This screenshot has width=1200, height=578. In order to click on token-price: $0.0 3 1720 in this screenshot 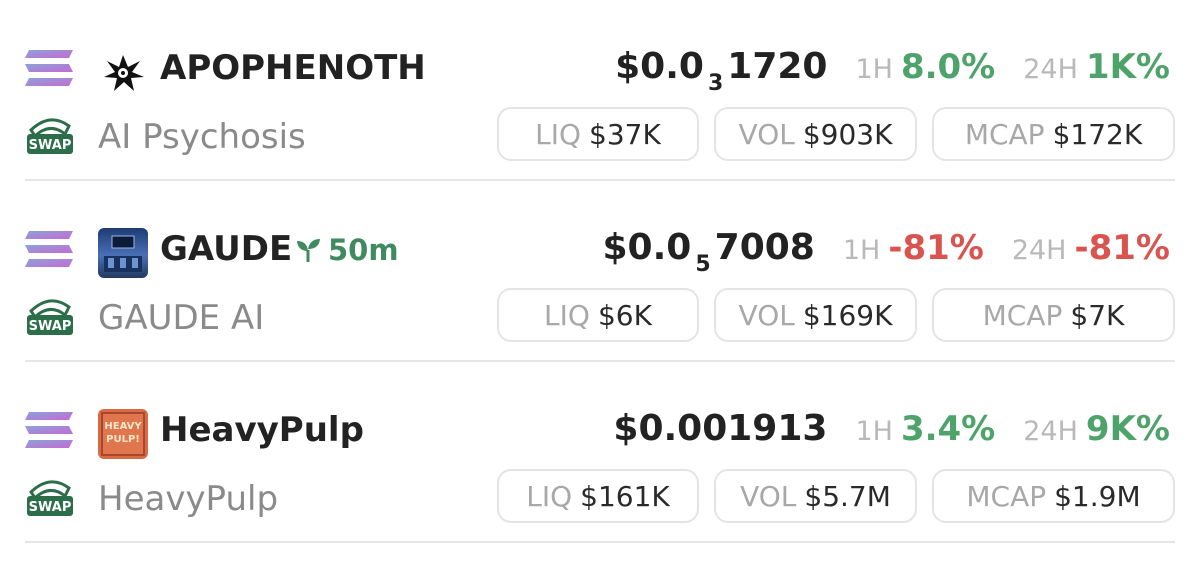, I will do `click(721, 71)`.